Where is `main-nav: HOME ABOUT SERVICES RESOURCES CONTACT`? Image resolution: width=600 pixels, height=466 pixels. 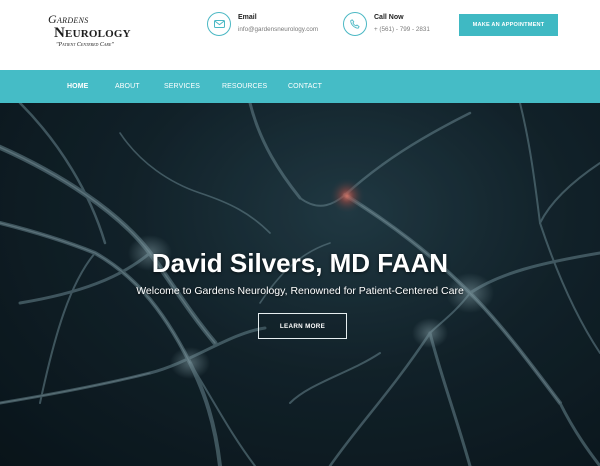 main-nav: HOME ABOUT SERVICES RESOURCES CONTACT is located at coordinates (300, 86).